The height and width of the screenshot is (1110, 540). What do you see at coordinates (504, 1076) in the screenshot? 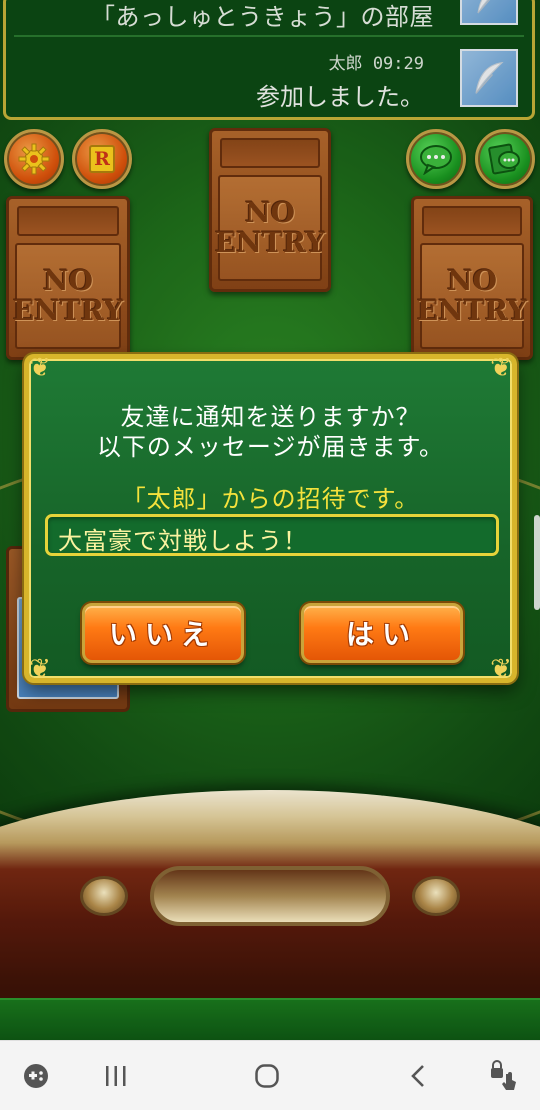
I see `touch-lock-icon` at bounding box center [504, 1076].